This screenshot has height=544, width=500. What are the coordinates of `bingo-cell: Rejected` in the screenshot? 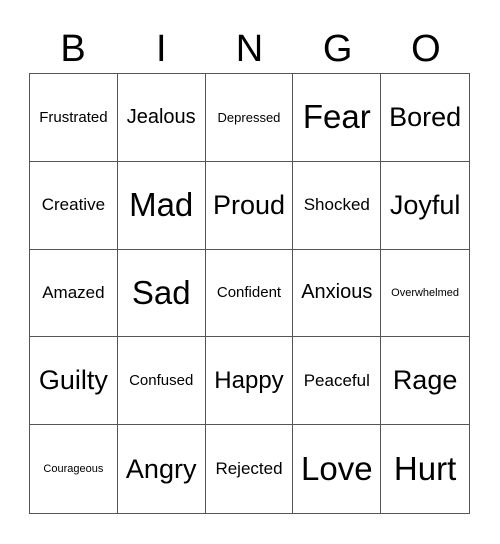 It's located at (250, 469).